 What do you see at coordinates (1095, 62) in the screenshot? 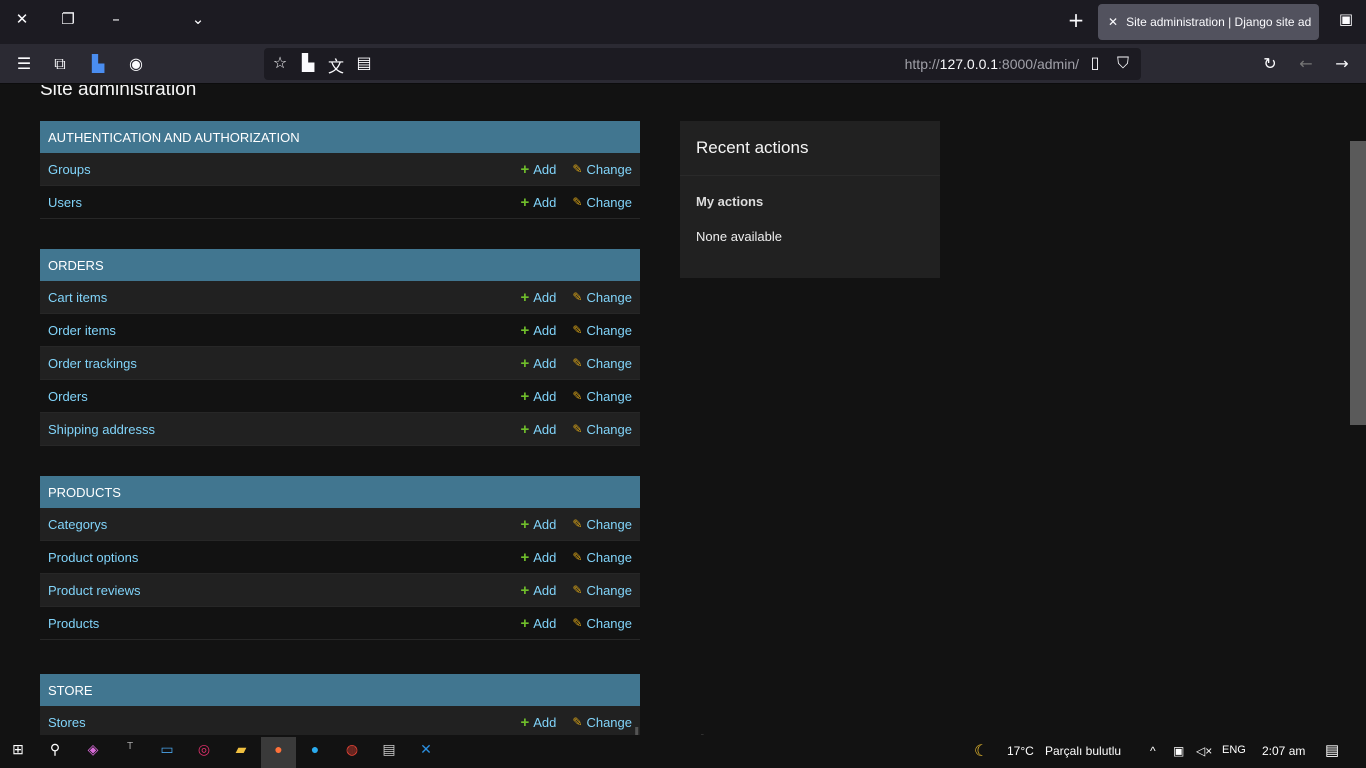
I see `page-info-icon: ▯` at bounding box center [1095, 62].